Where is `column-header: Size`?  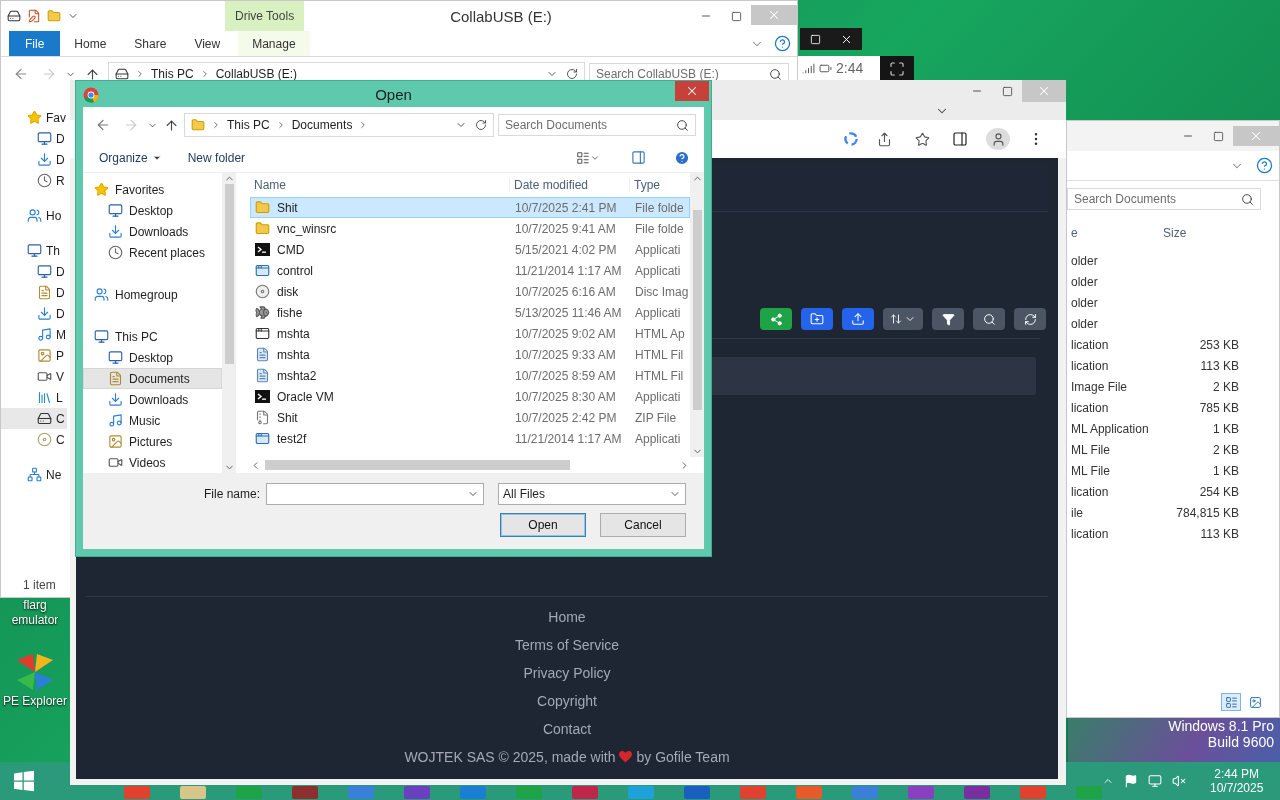 column-header: Size is located at coordinates (1175, 233).